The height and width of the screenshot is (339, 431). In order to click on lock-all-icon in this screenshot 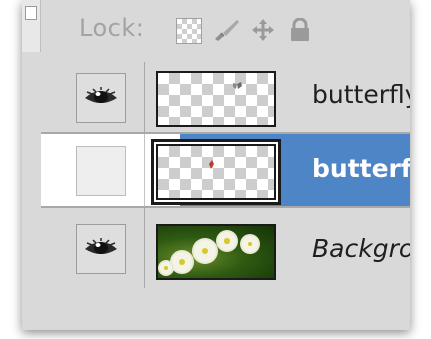, I will do `click(300, 30)`.